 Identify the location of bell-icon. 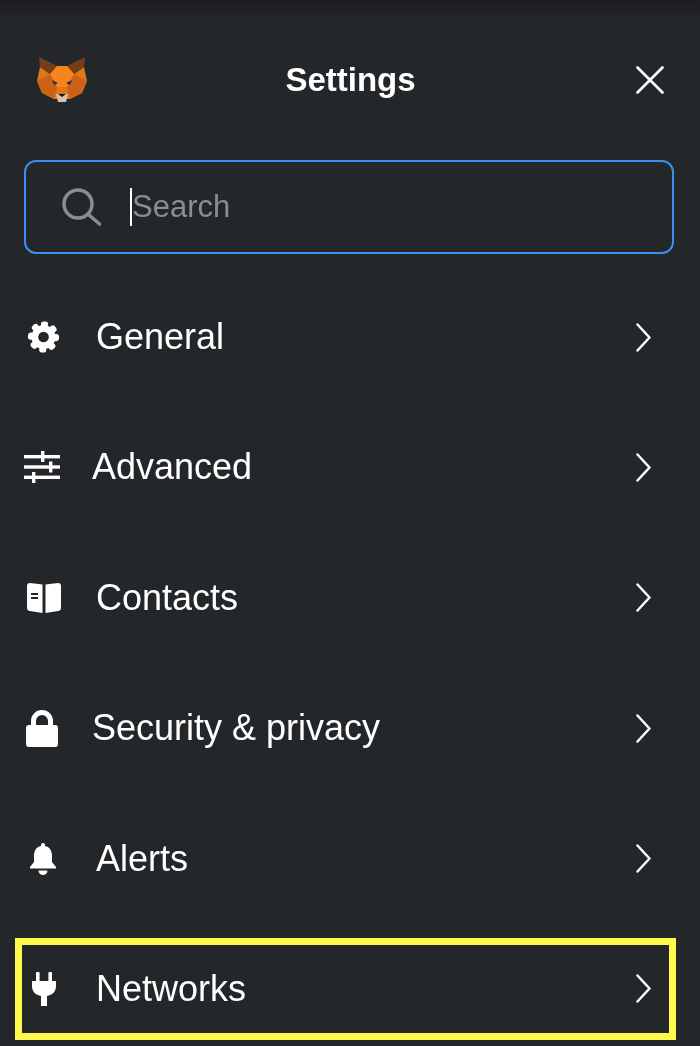
(43, 858).